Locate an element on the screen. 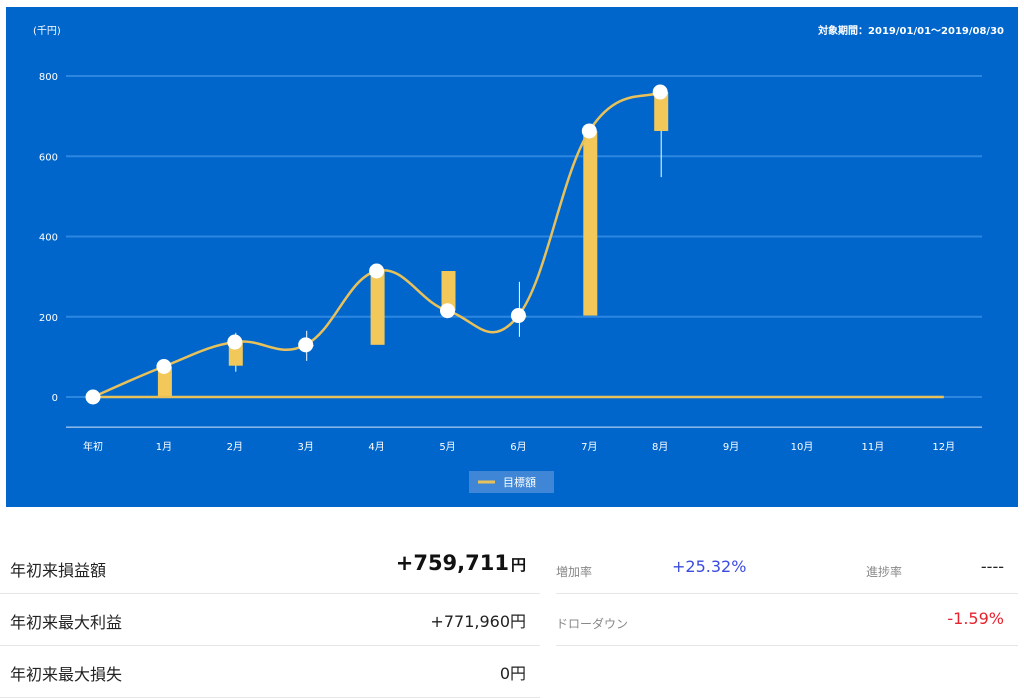 The image size is (1024, 698). increase-label: 増加率 is located at coordinates (574, 572).